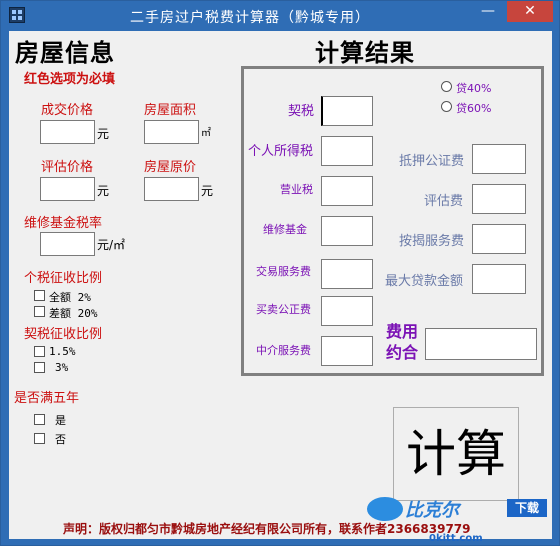 The height and width of the screenshot is (546, 560). What do you see at coordinates (385, 509) in the screenshot?
I see `watermark-logo-icon` at bounding box center [385, 509].